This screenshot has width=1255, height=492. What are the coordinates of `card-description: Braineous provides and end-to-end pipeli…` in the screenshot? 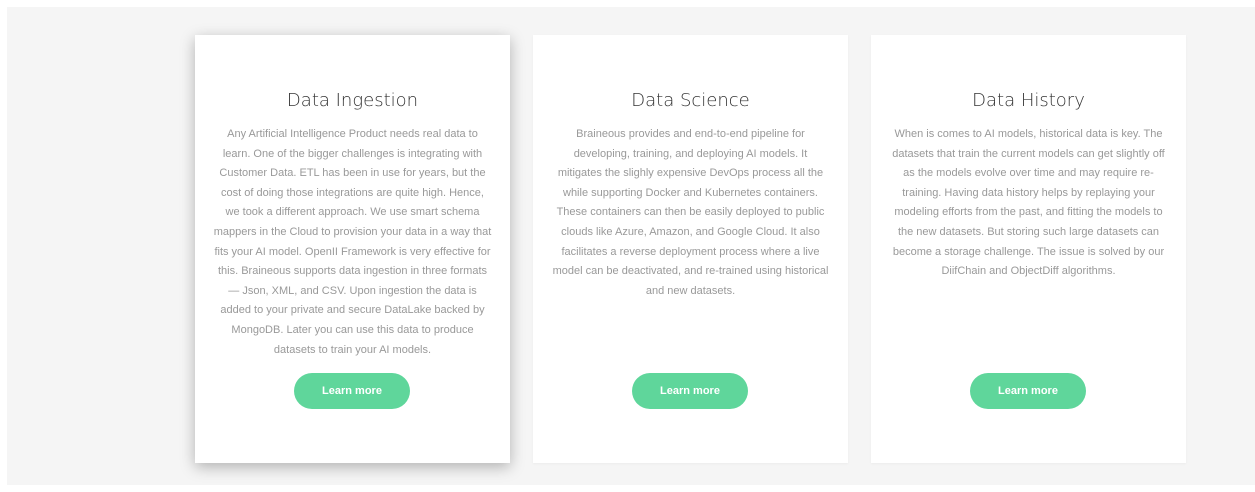 It's located at (690, 212).